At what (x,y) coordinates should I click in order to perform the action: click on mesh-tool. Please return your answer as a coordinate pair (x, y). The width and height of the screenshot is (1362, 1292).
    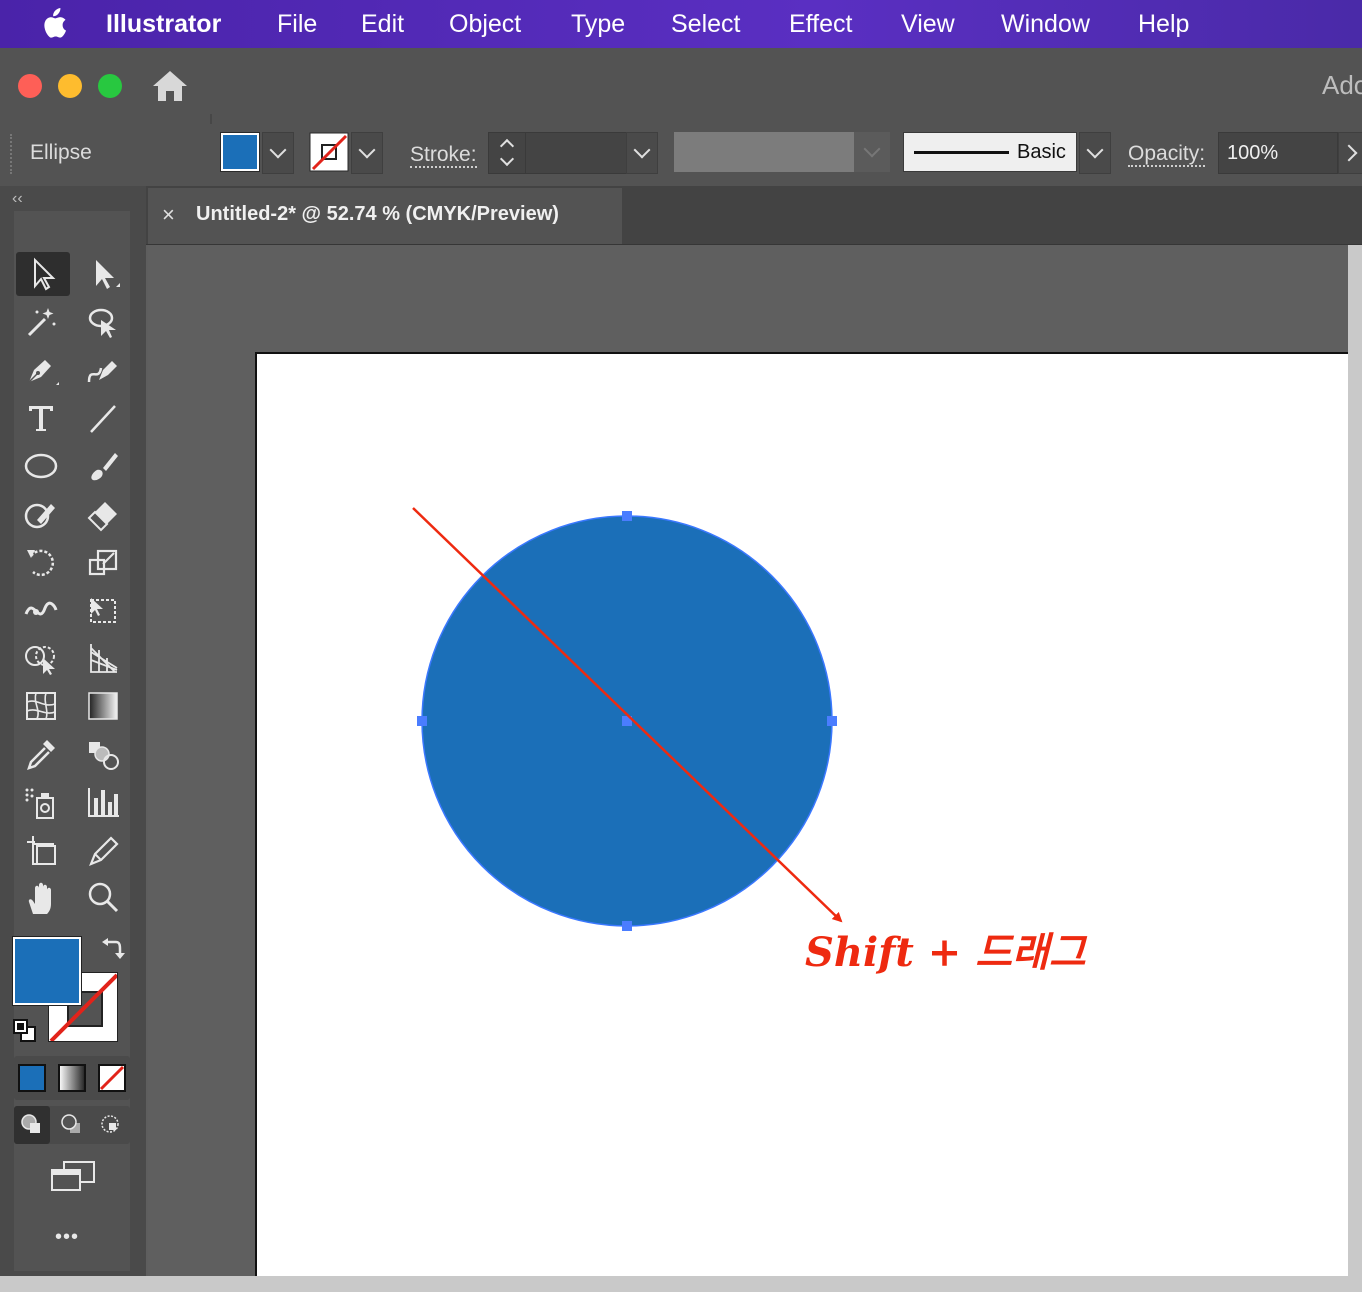
    Looking at the image, I should click on (41, 706).